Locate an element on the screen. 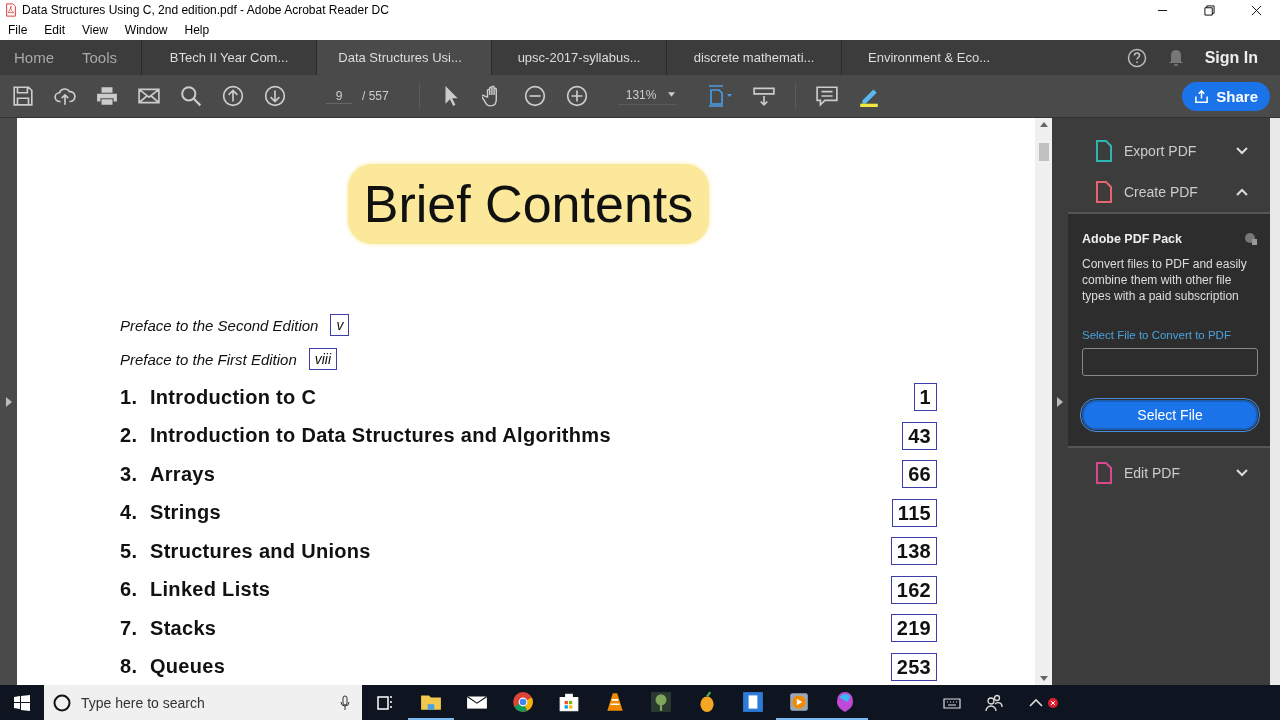 This screenshot has height=720, width=1280. select-file-button: Select File is located at coordinates (1170, 415).